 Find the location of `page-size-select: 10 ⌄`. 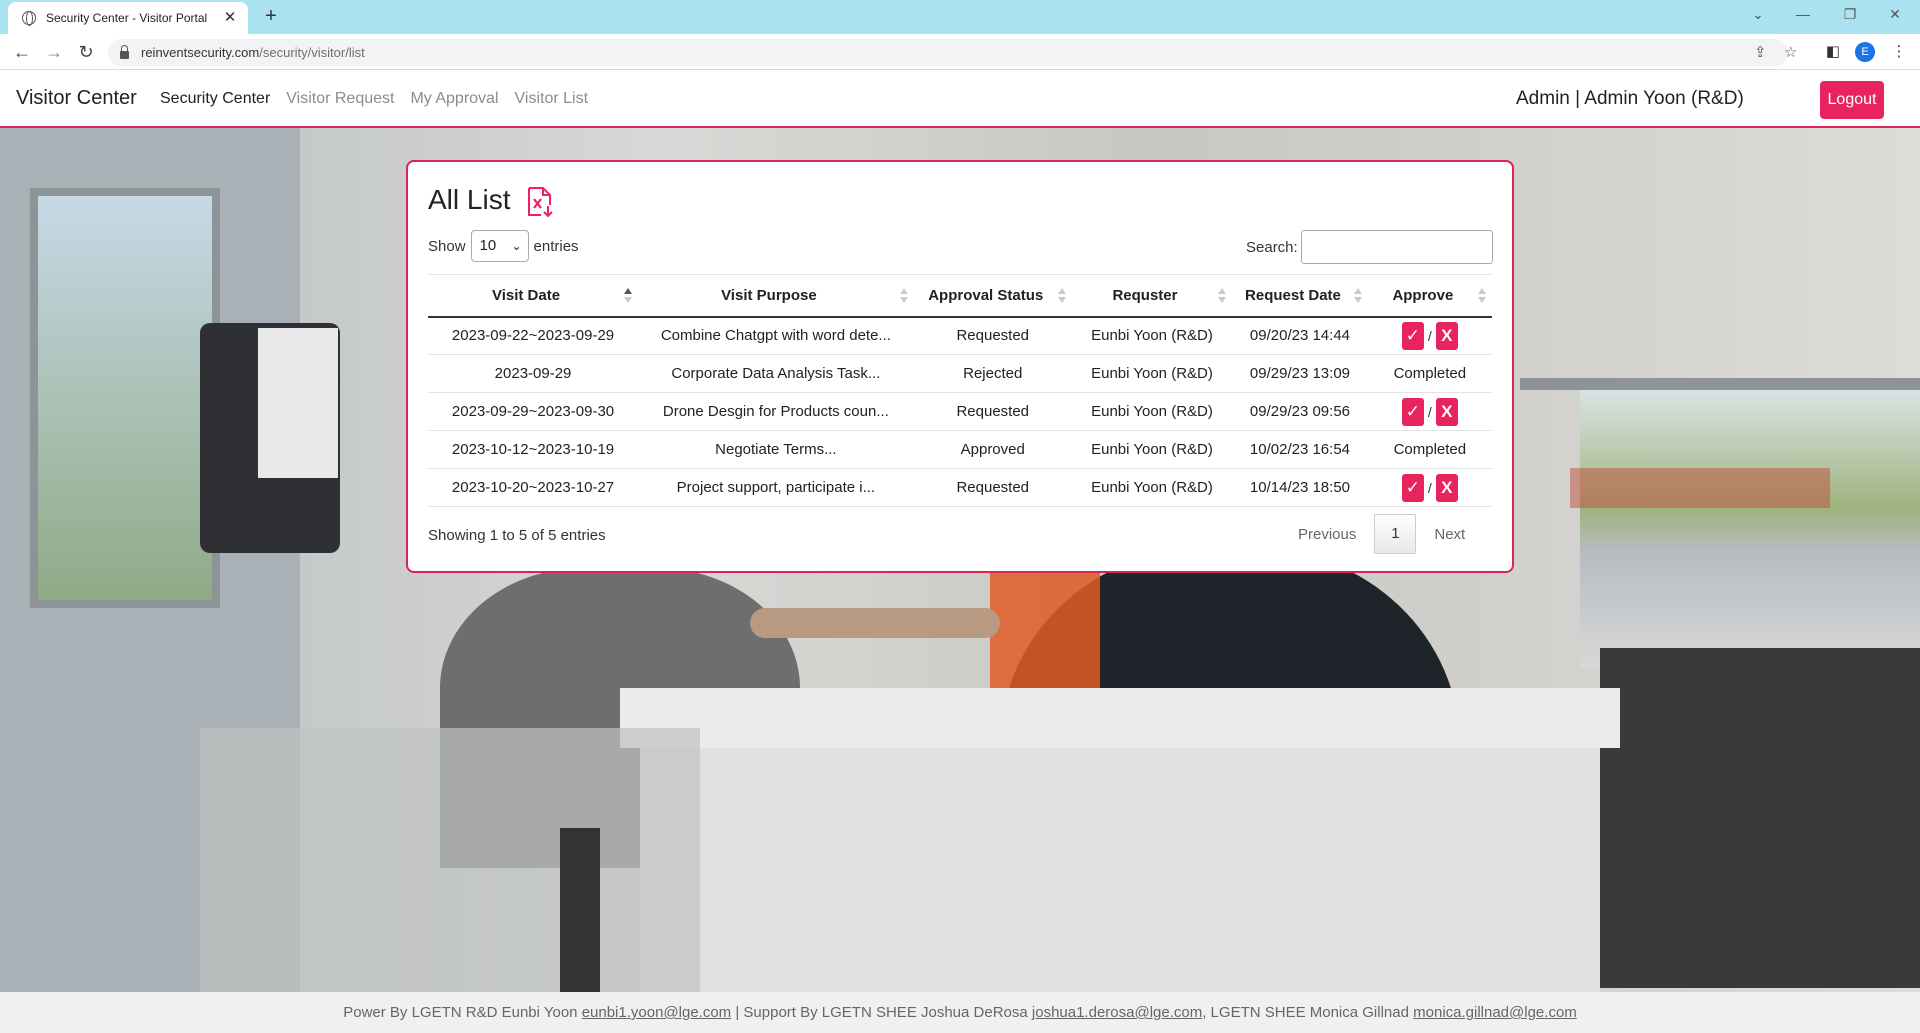

page-size-select: 10 ⌄ is located at coordinates (499, 246).